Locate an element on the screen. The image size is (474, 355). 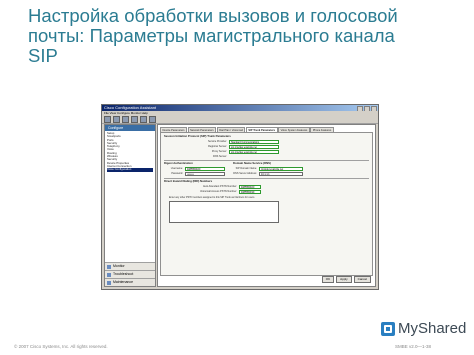
logo-text: MyShared is located at coordinates (432, 328).